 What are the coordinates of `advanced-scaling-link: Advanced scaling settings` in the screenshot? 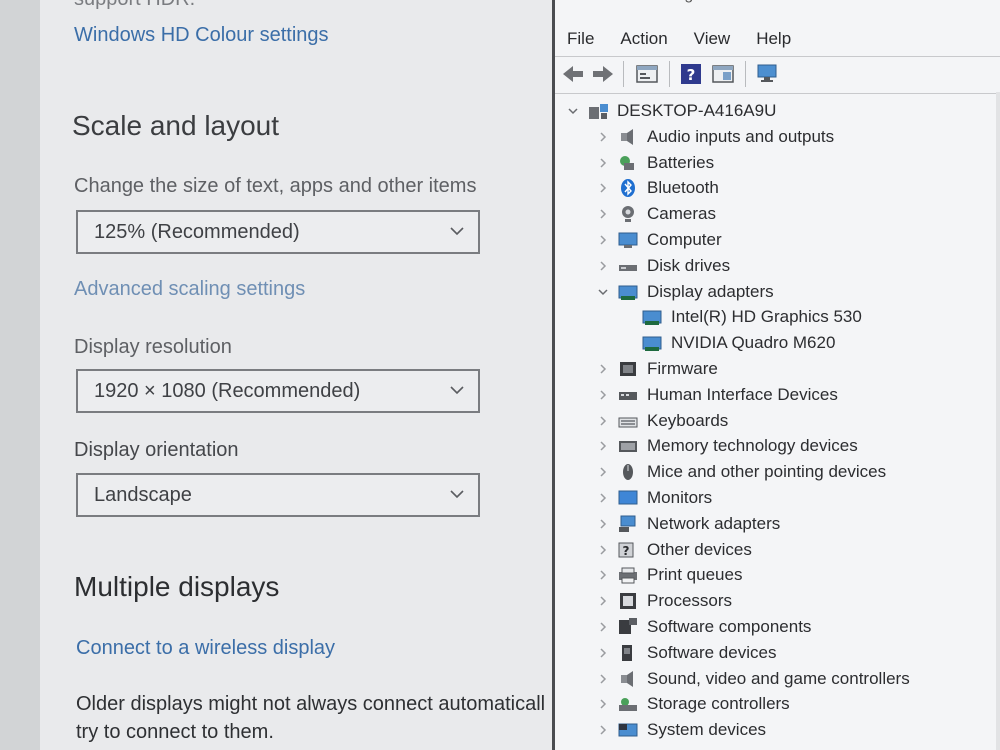 It's located at (189, 289).